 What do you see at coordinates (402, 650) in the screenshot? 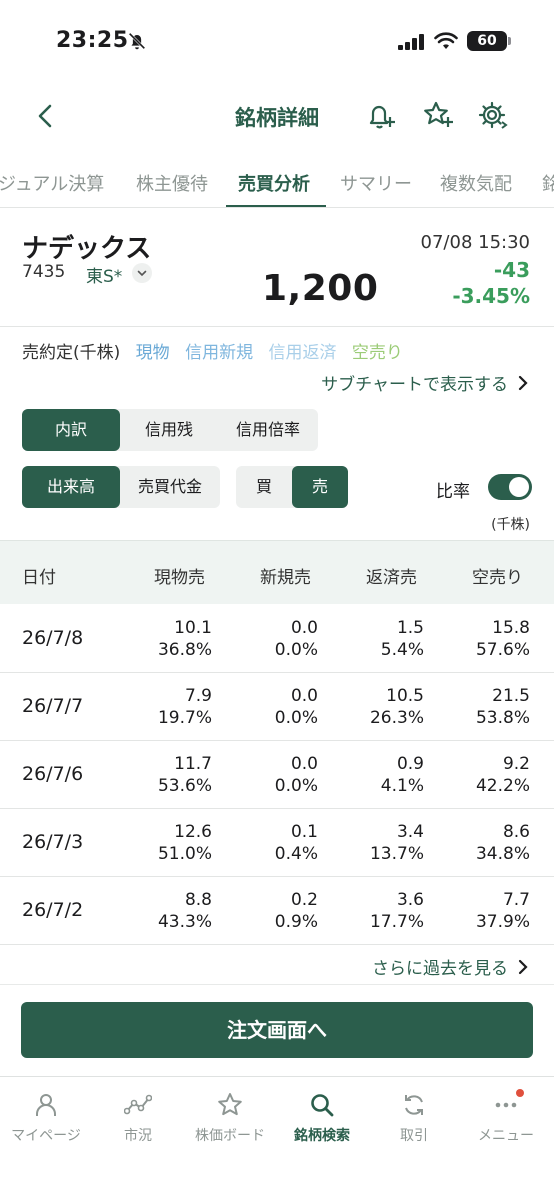
I see `repay-sell-pct: 5.4%` at bounding box center [402, 650].